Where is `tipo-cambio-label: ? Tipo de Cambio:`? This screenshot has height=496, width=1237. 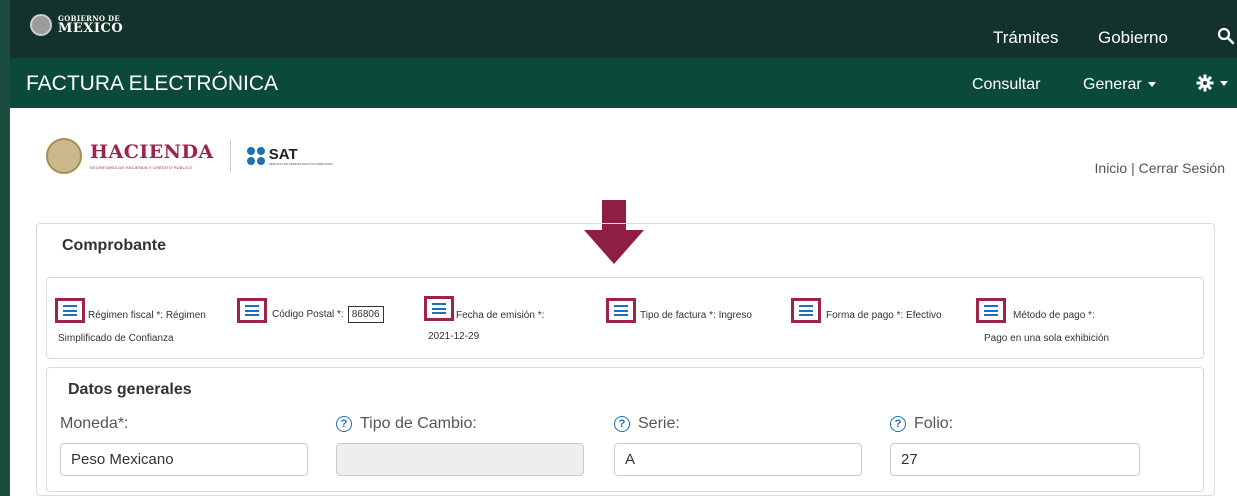 tipo-cambio-label: ? Tipo de Cambio: is located at coordinates (406, 424).